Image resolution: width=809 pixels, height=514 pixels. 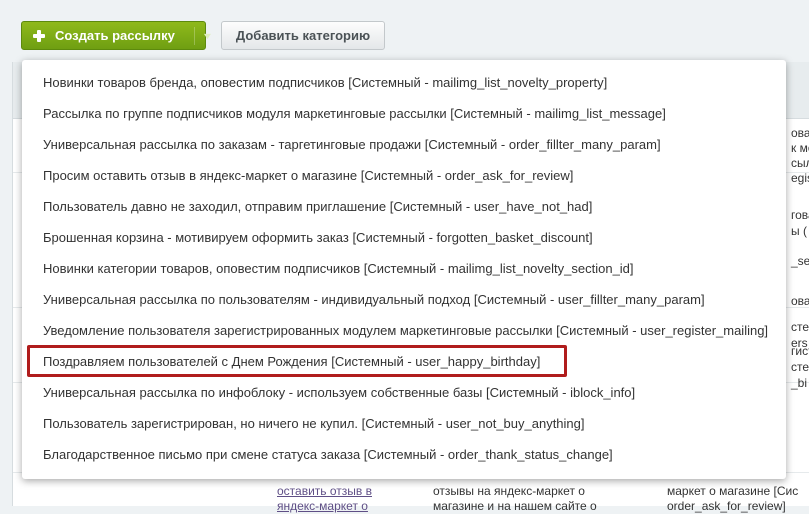 I want to click on table-cell: order_ask_for_review], so click(x=726, y=506).